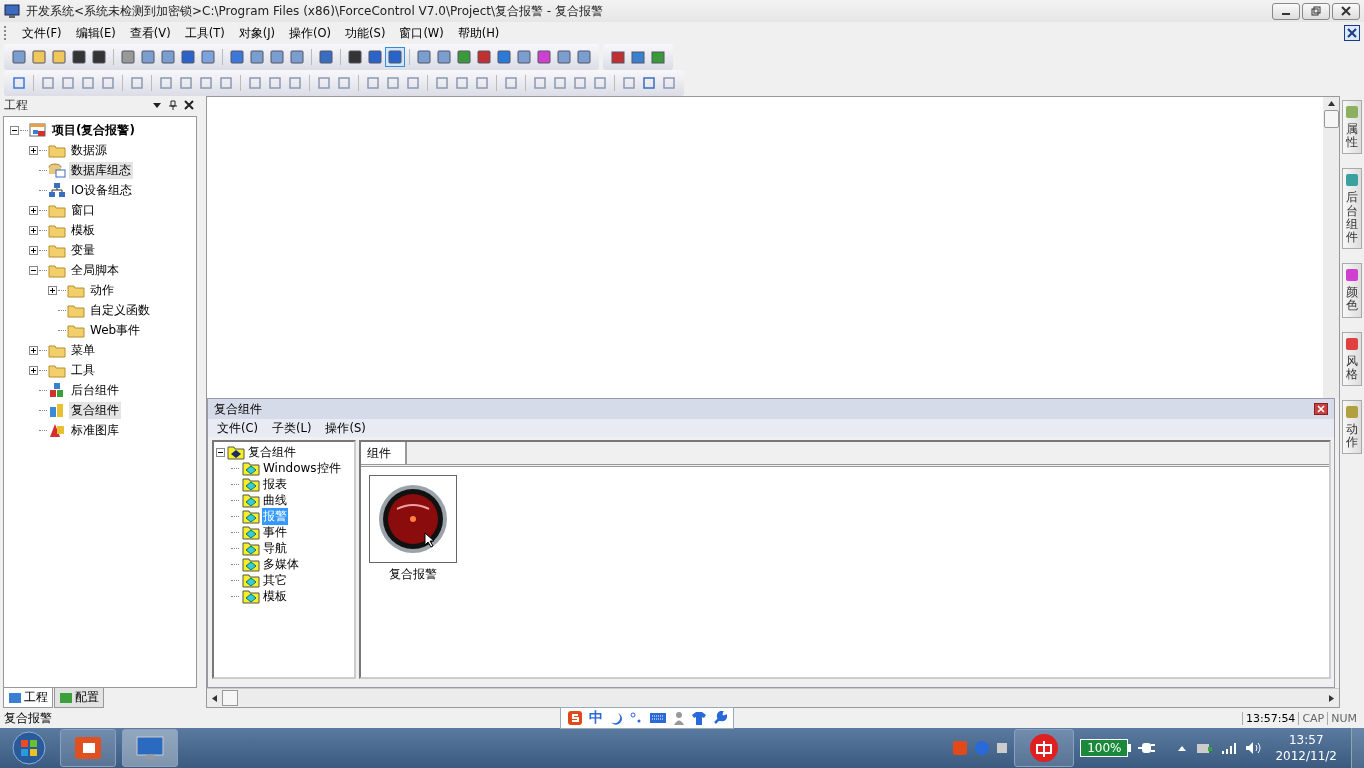 This screenshot has height=768, width=1364. I want to click on scroll-left-icon, so click(214, 698).